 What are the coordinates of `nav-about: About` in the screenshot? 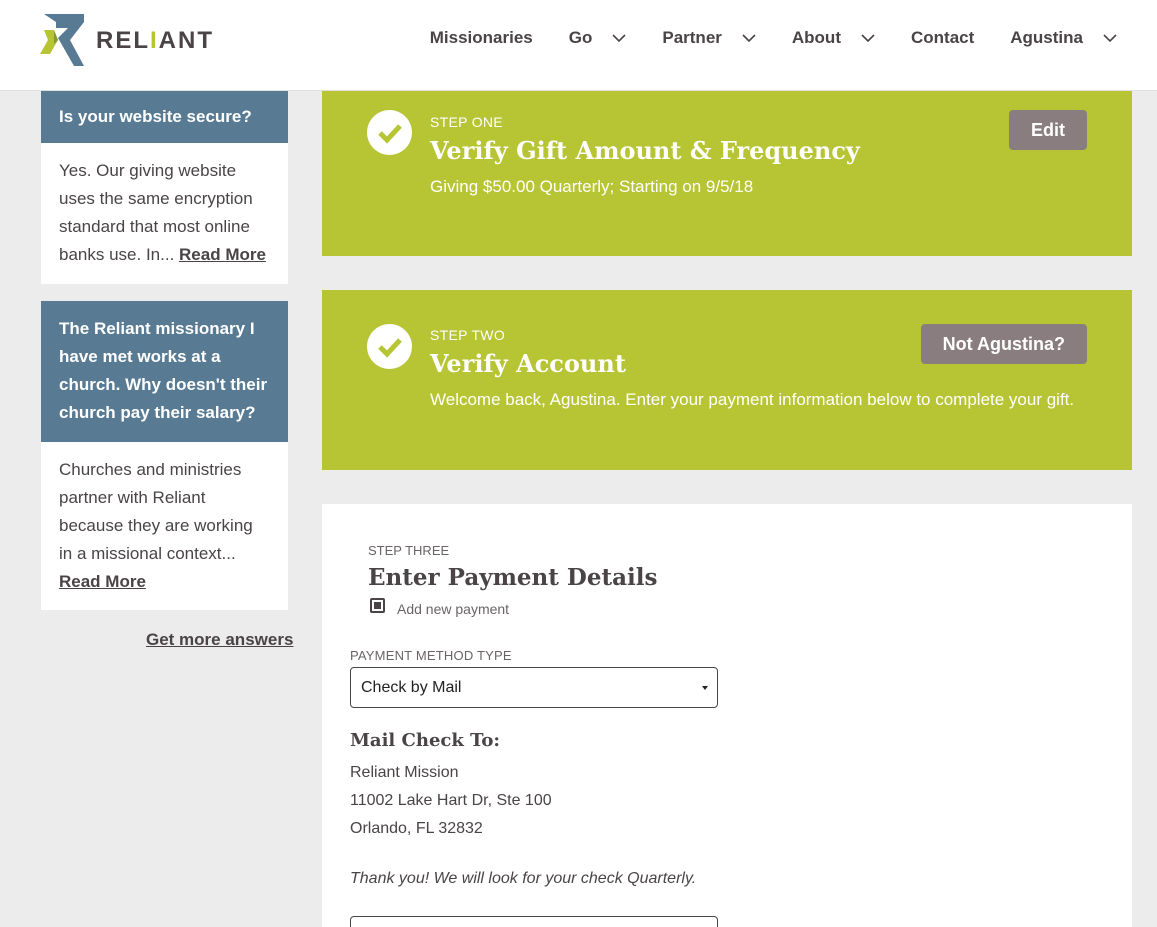 It's located at (833, 38).